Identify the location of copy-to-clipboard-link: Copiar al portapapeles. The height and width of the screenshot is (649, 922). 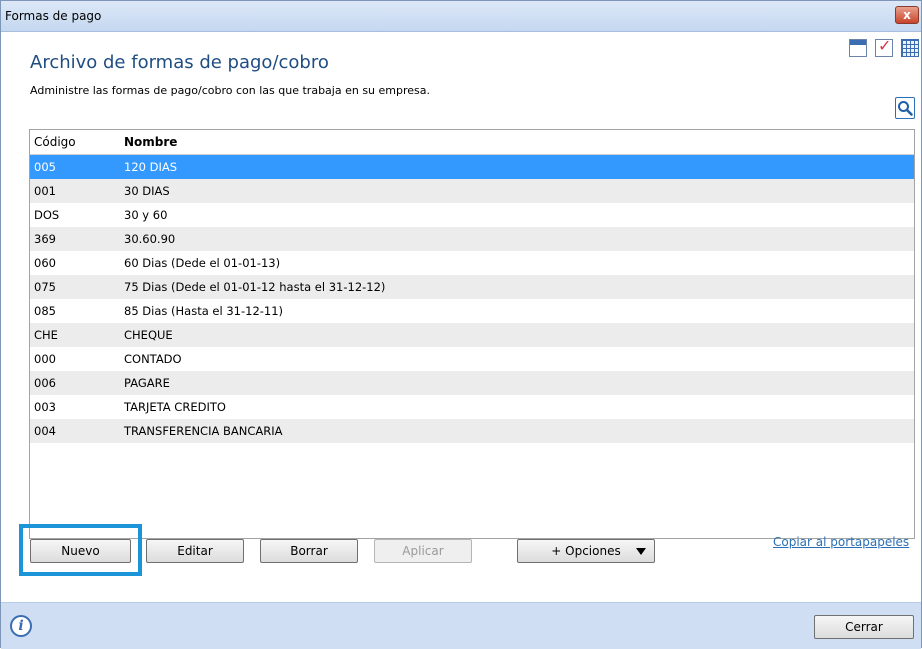
(841, 542).